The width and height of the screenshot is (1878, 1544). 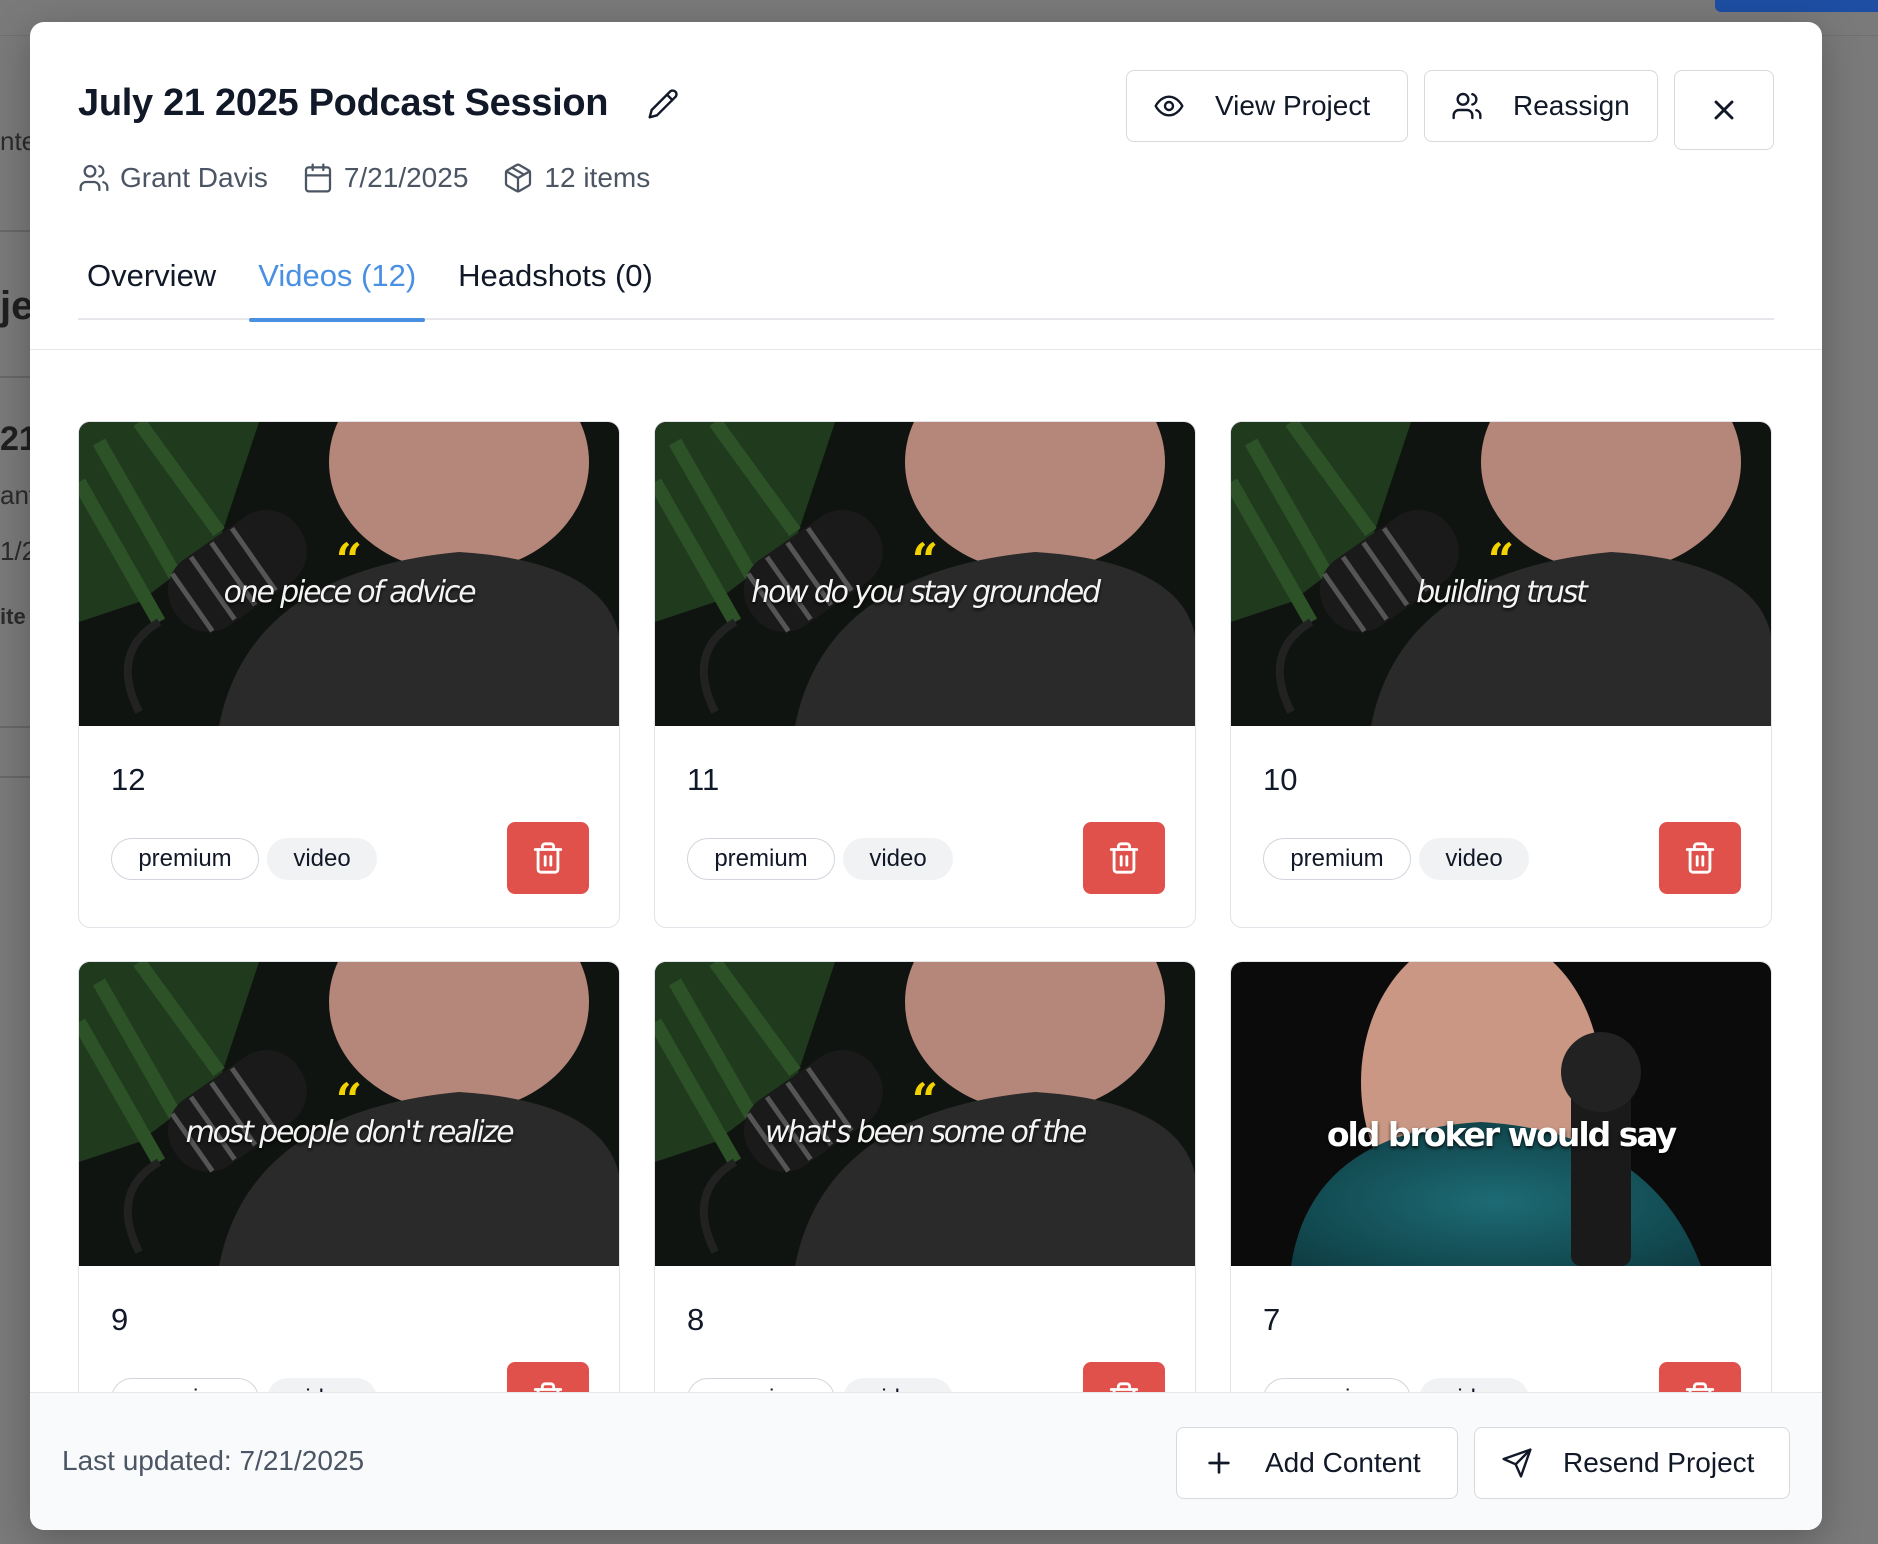 I want to click on view-project-button: View Project, so click(x=1267, y=106).